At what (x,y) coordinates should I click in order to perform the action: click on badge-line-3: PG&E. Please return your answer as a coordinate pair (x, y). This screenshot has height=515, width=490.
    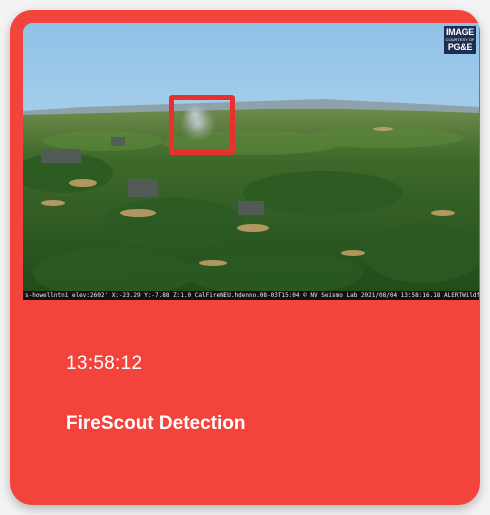
    Looking at the image, I should click on (460, 47).